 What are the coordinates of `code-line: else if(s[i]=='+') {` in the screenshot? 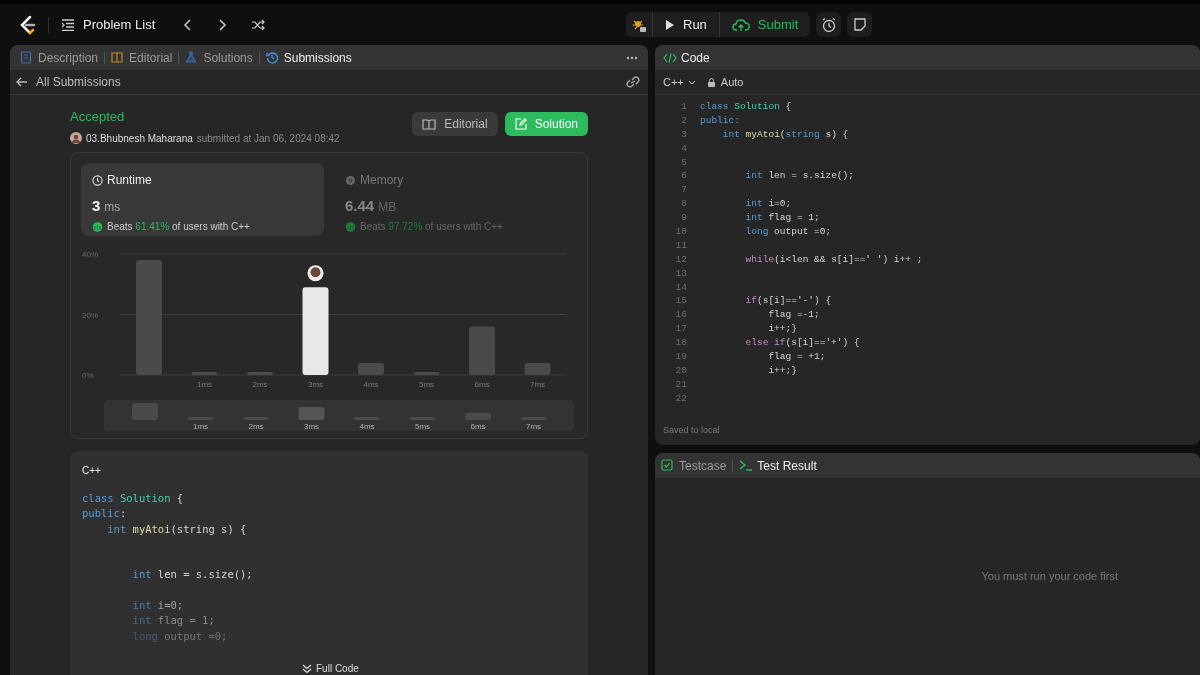 It's located at (802, 343).